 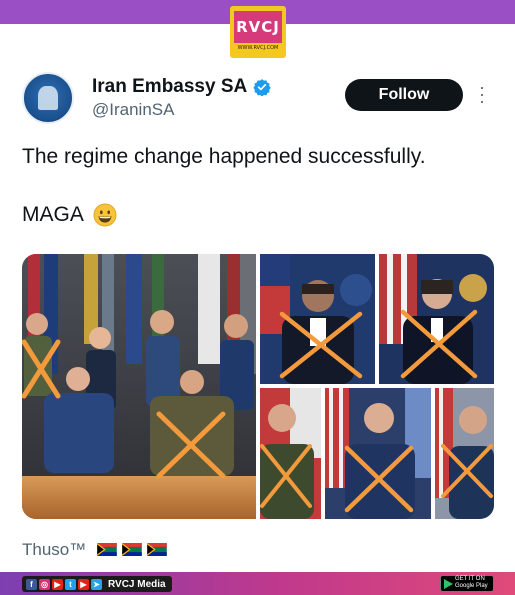 I want to click on google-play-icon, so click(x=448, y=584).